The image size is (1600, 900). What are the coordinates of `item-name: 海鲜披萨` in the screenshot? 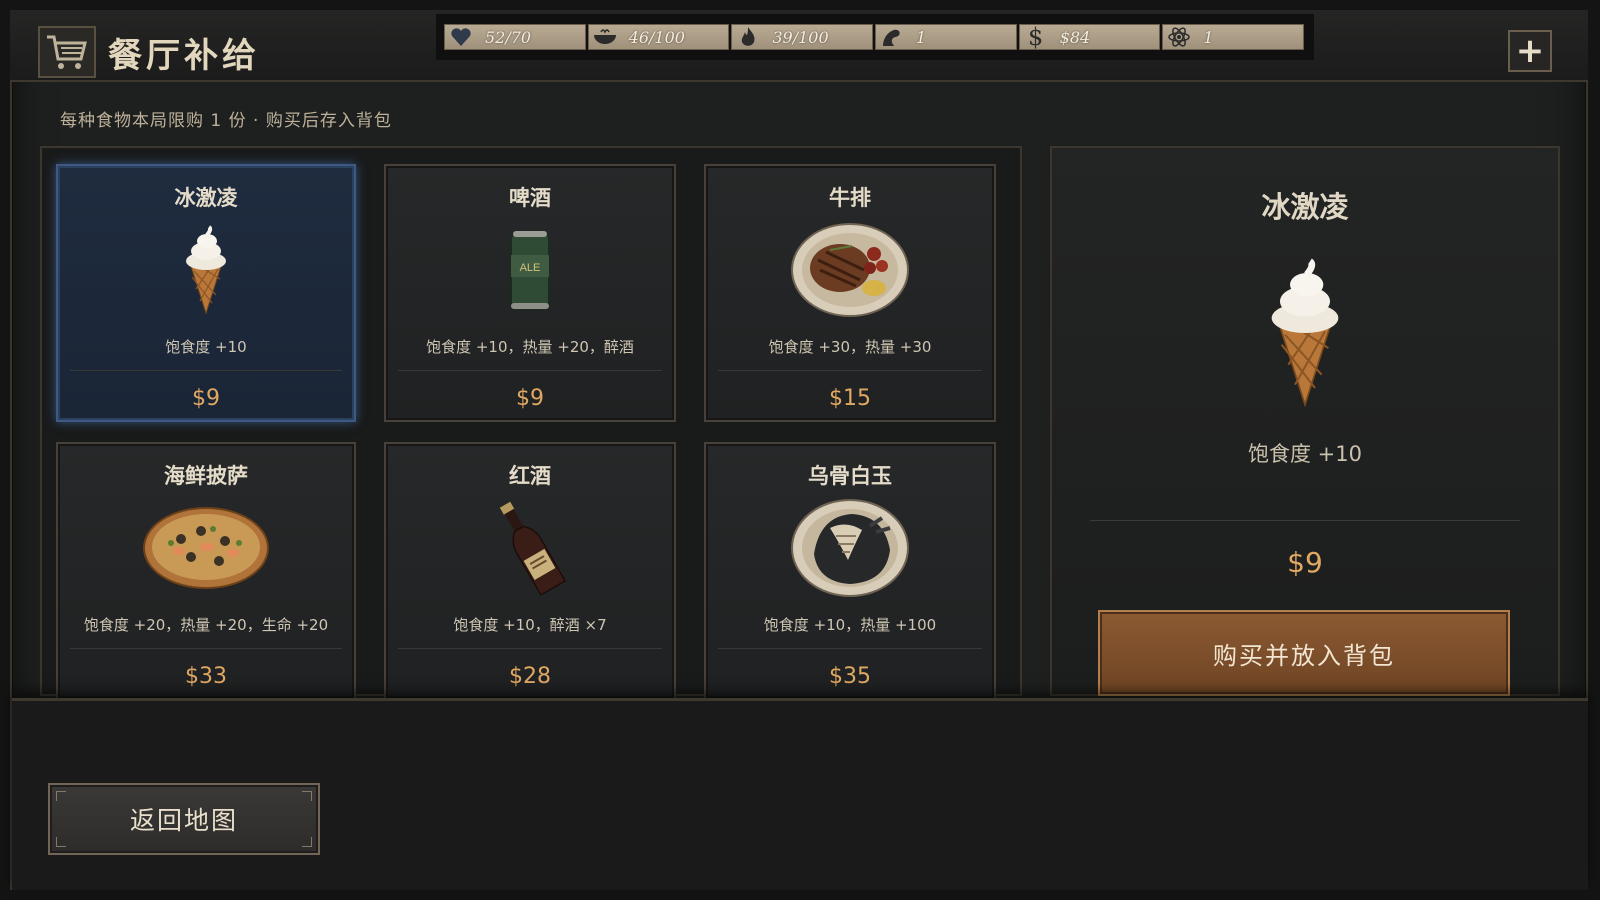 It's located at (206, 476).